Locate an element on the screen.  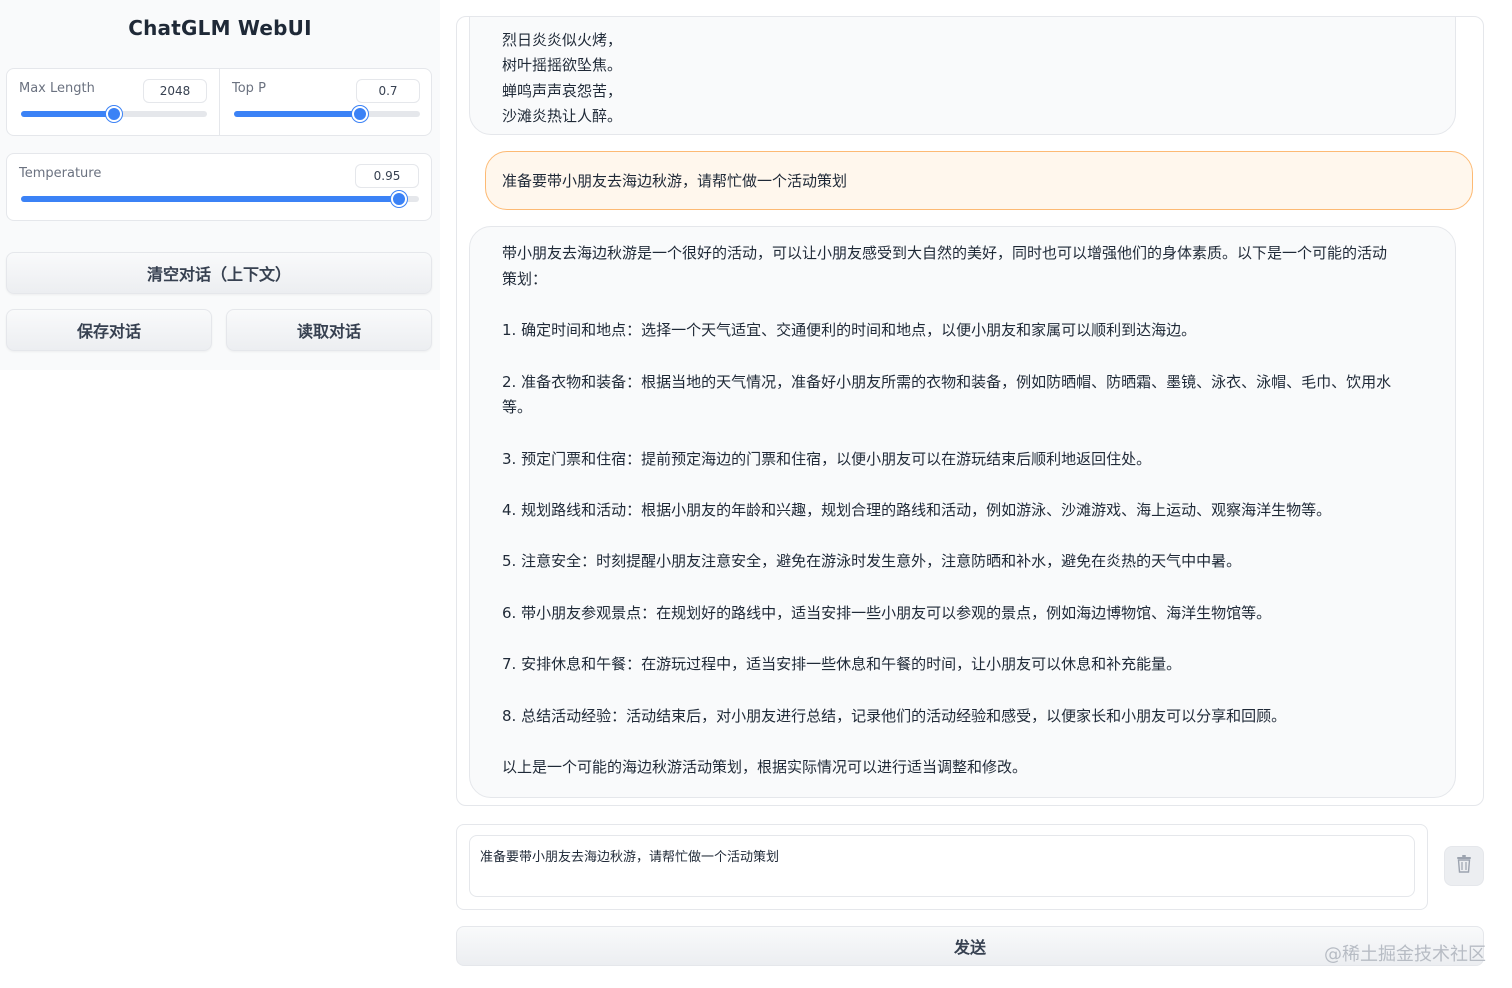
poem-line: 烈日炎炎似火烤， is located at coordinates (562, 40).